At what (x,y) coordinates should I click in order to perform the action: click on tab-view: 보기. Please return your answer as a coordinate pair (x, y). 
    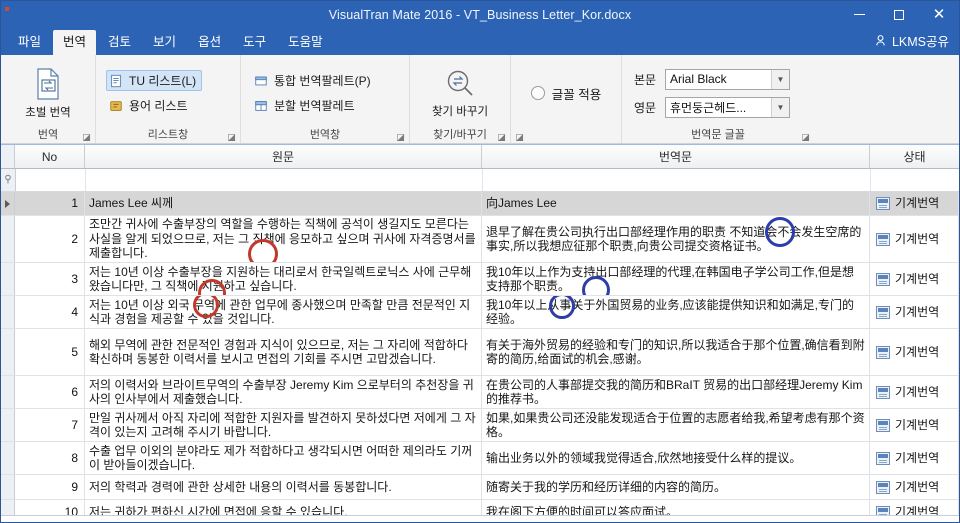
    Looking at the image, I should click on (164, 42).